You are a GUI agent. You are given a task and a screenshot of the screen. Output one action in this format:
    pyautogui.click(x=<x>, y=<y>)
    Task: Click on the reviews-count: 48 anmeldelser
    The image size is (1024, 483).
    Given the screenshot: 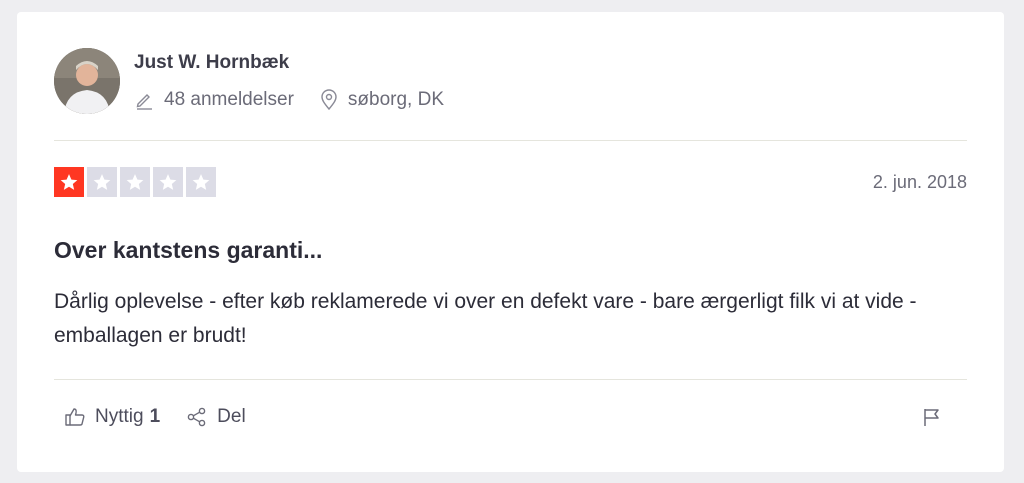 What is the action you would take?
    pyautogui.click(x=214, y=100)
    